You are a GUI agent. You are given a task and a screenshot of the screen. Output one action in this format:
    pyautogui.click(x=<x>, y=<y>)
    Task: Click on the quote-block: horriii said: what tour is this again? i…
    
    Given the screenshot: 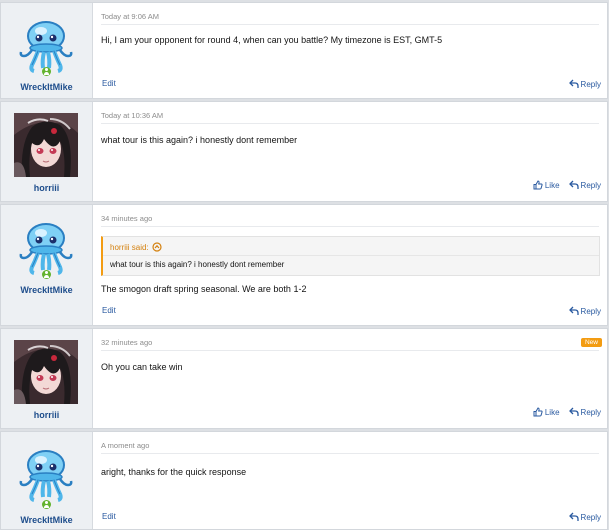 What is the action you would take?
    pyautogui.click(x=350, y=256)
    